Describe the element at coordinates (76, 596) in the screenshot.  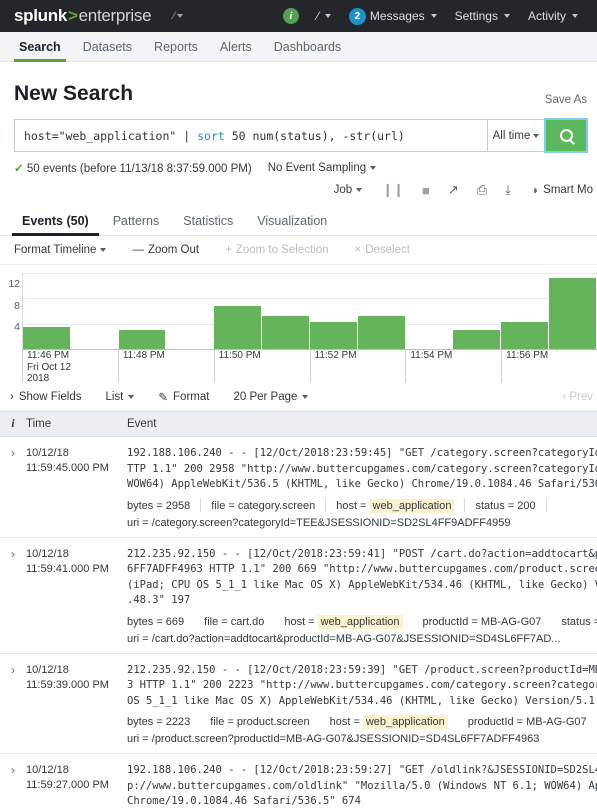
I see `event-timestamp: 10/12/18 11:59:41.000 PM` at that location.